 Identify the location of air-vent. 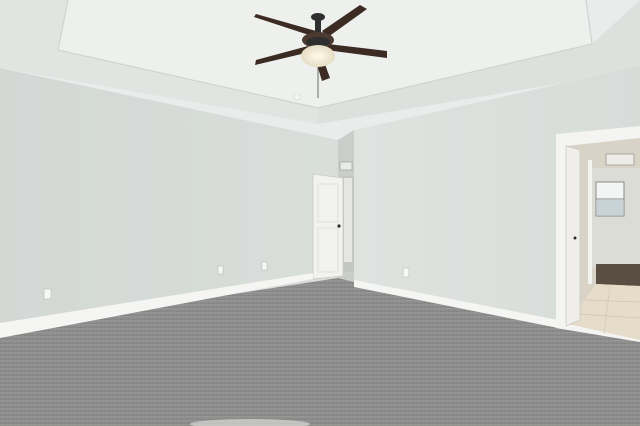
(346, 166).